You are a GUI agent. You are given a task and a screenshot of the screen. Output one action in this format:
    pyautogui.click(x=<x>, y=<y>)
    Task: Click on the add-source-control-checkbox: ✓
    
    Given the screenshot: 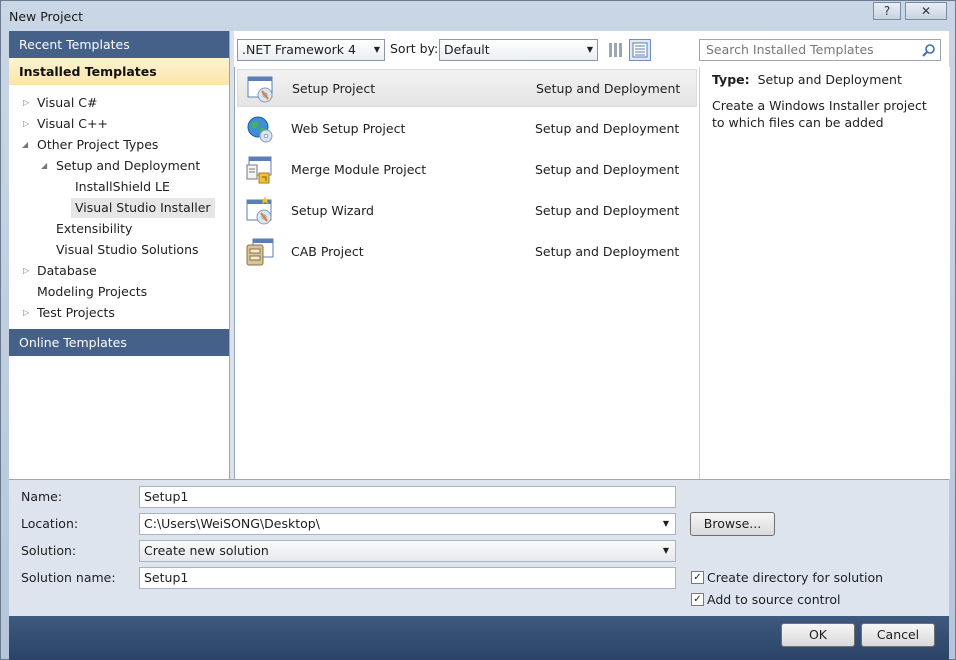 What is the action you would take?
    pyautogui.click(x=697, y=599)
    